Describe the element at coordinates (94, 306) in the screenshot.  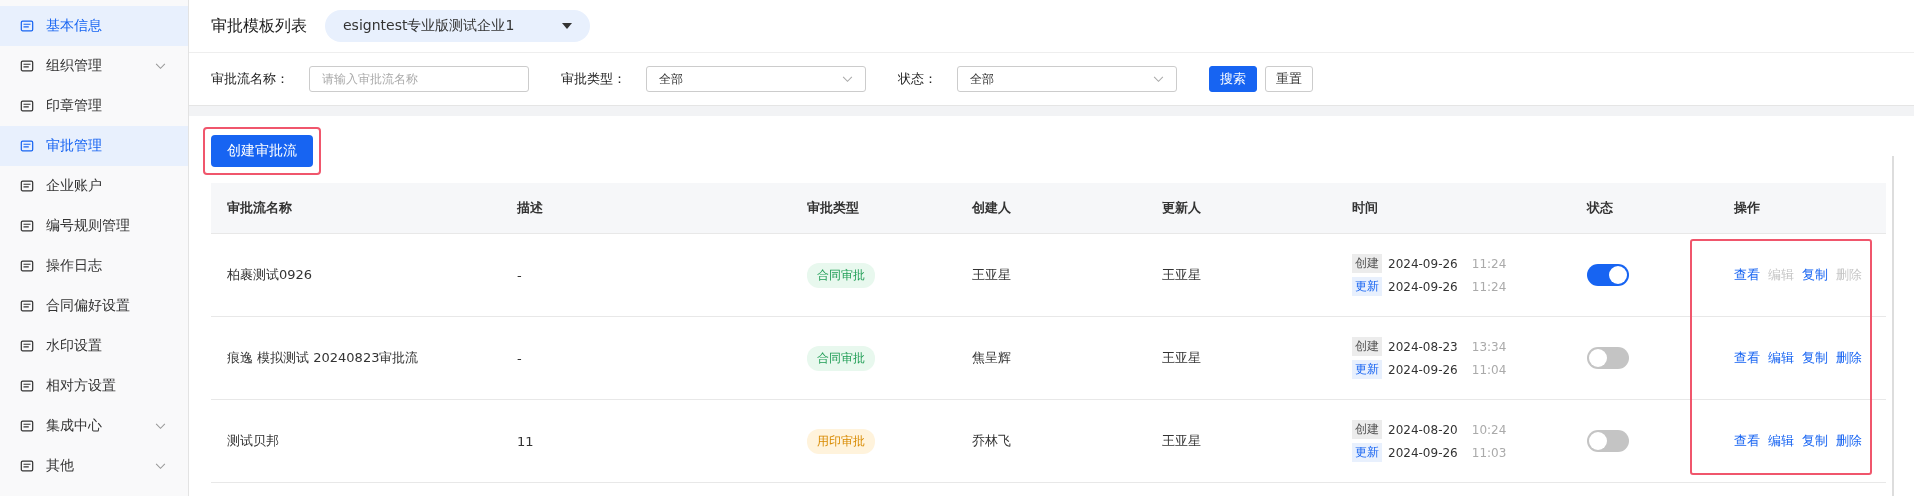
I see `sidebar-item: 合同偏好设置` at that location.